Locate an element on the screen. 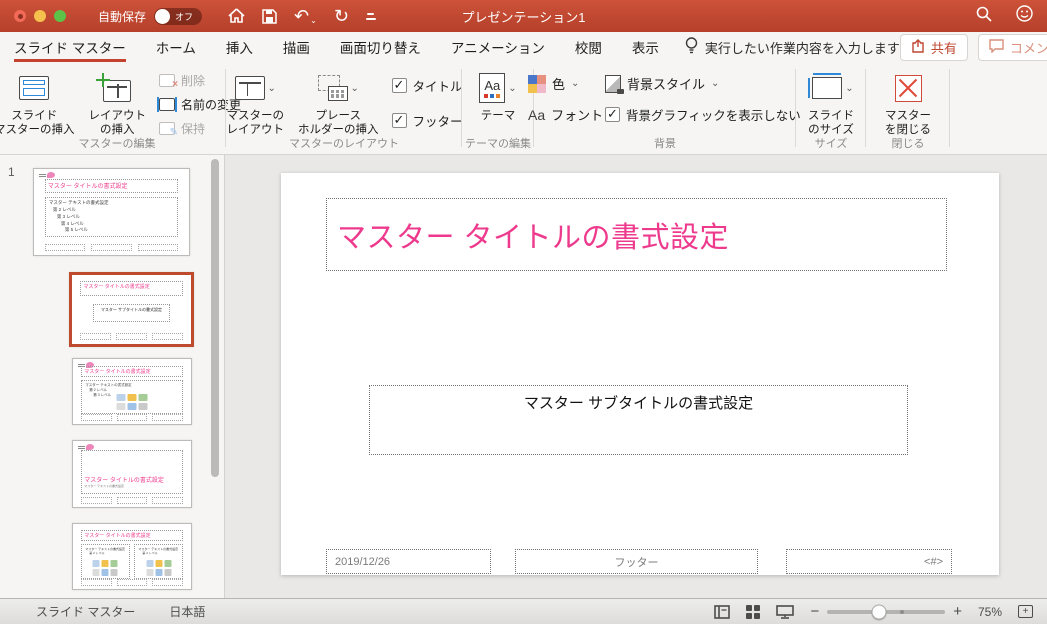 The height and width of the screenshot is (624, 1047). redo-icon: ↻ is located at coordinates (341, 16).